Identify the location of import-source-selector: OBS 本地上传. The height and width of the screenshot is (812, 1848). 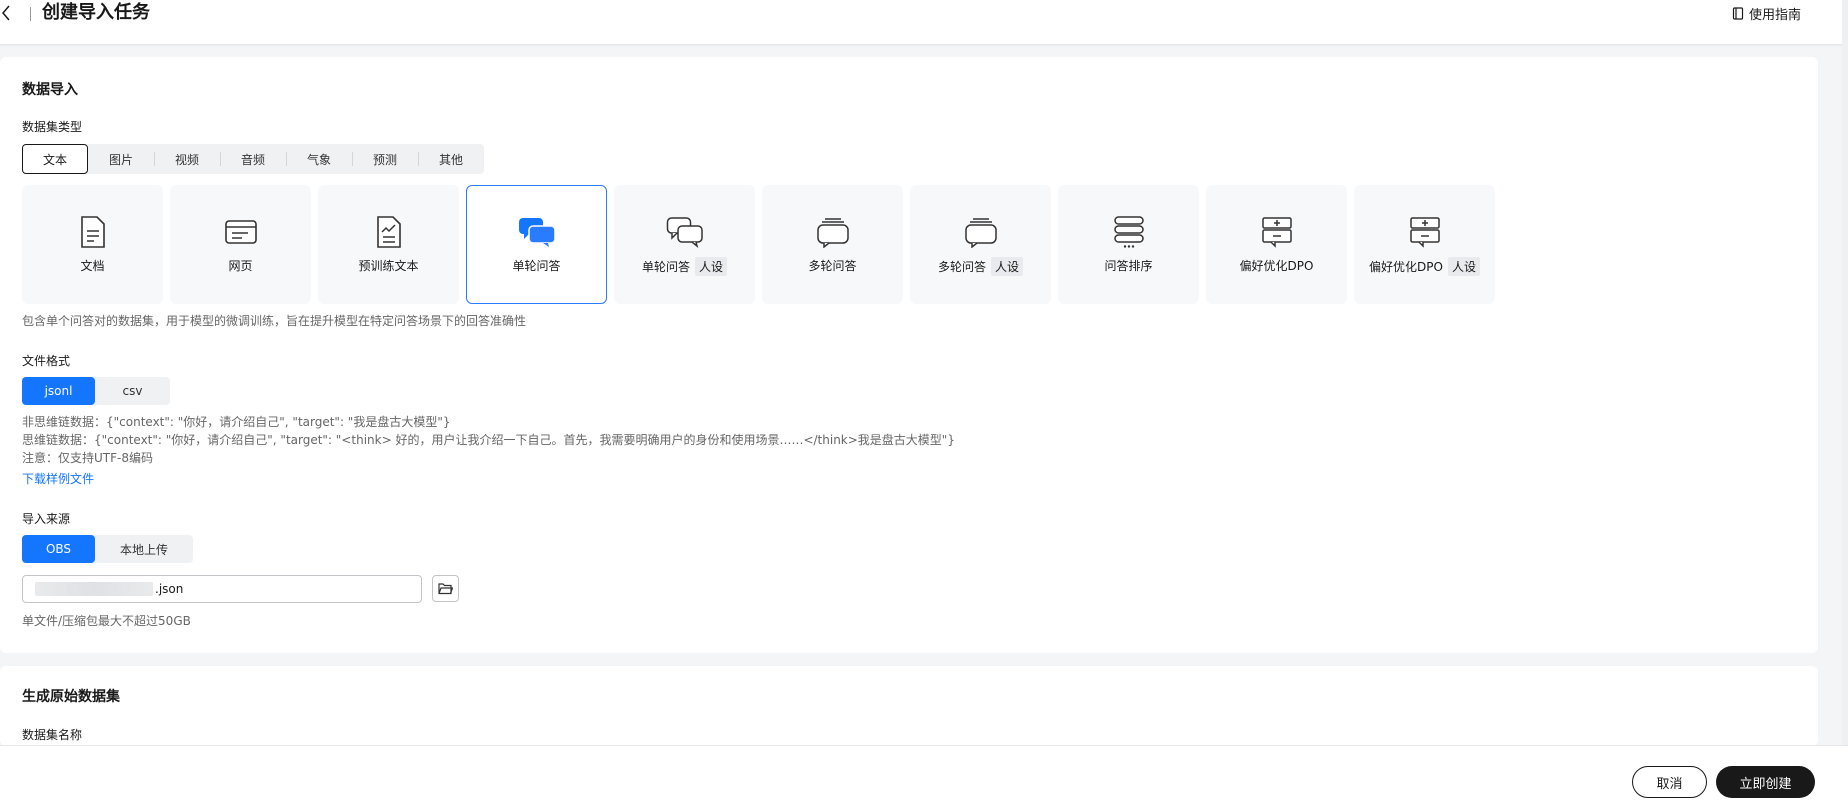
(107, 549).